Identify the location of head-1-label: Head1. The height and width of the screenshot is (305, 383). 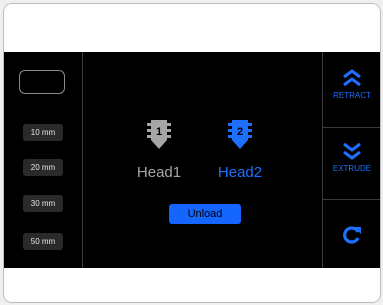
(159, 172).